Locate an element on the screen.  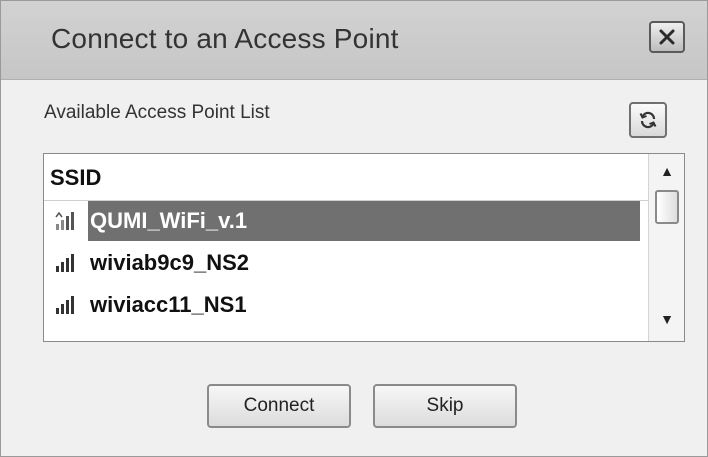
skip-button: Skip is located at coordinates (445, 406).